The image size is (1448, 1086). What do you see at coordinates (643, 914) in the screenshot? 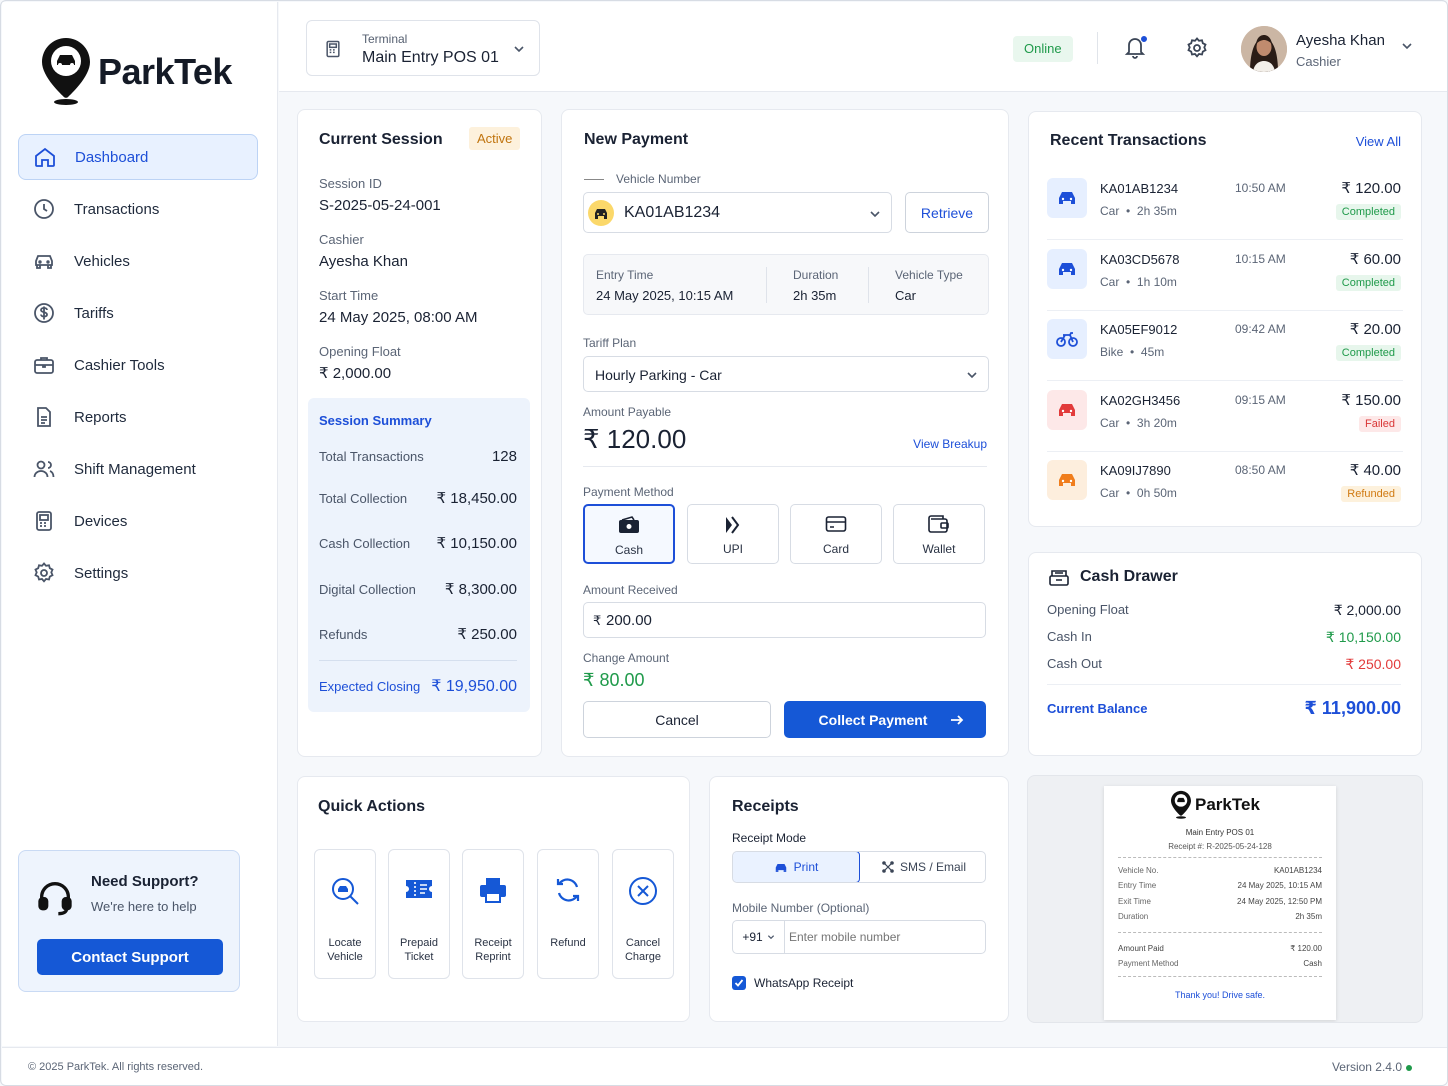
I see `cancel-charge-button: Cancel Charge` at bounding box center [643, 914].